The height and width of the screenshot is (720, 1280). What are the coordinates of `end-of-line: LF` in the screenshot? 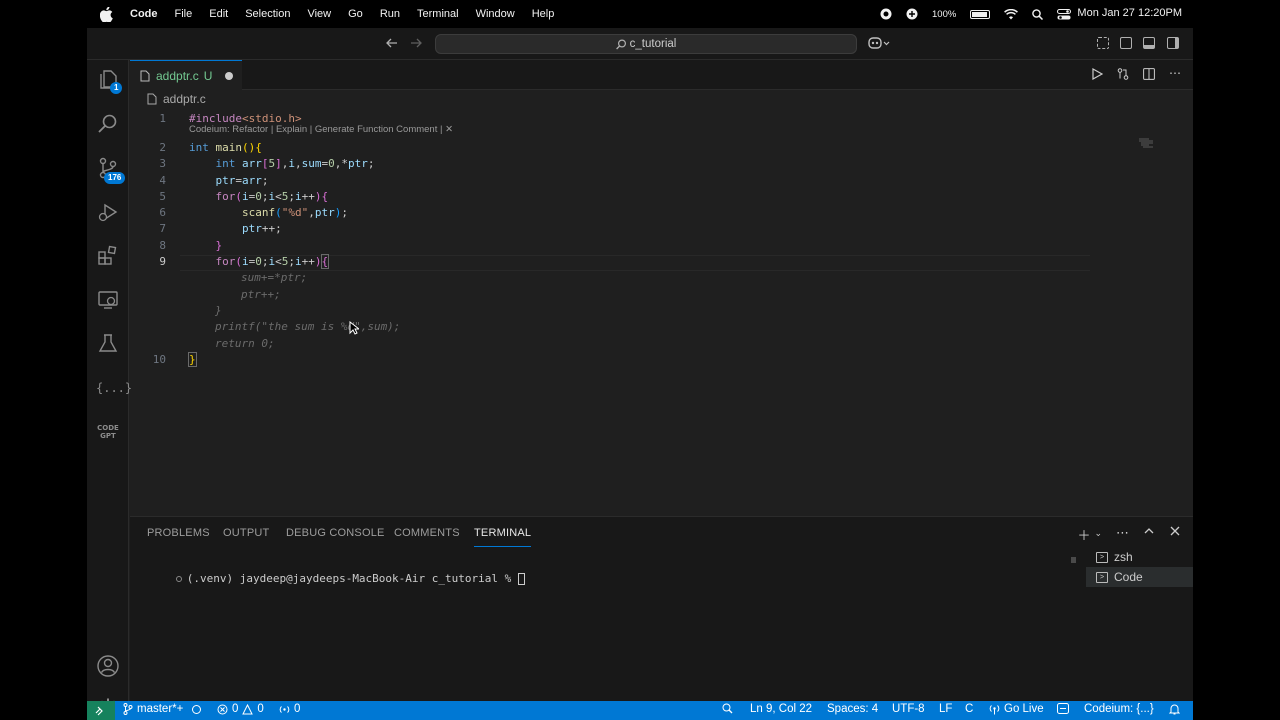 It's located at (945, 709).